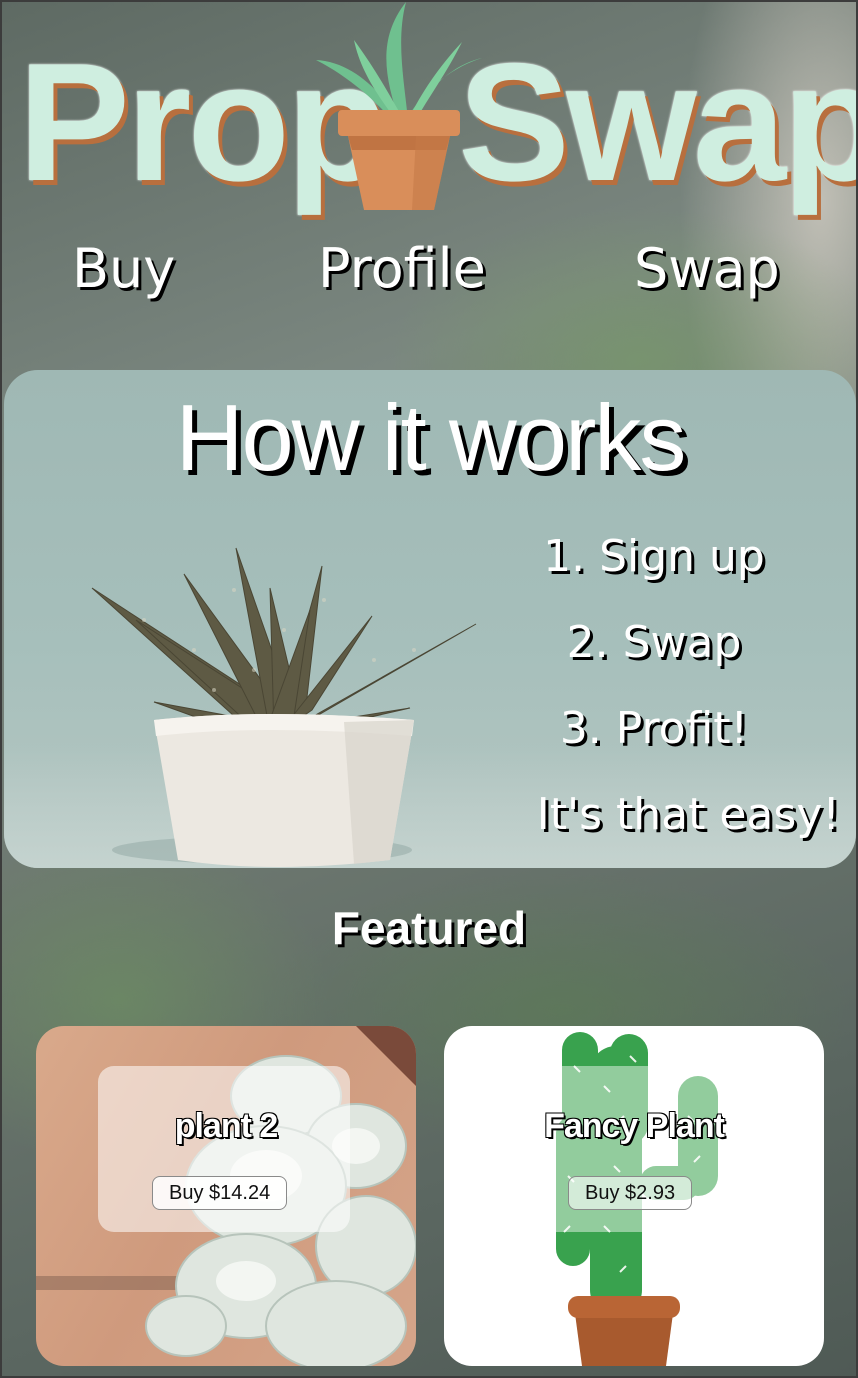  What do you see at coordinates (226, 1126) in the screenshot?
I see `product-name: plant 2` at bounding box center [226, 1126].